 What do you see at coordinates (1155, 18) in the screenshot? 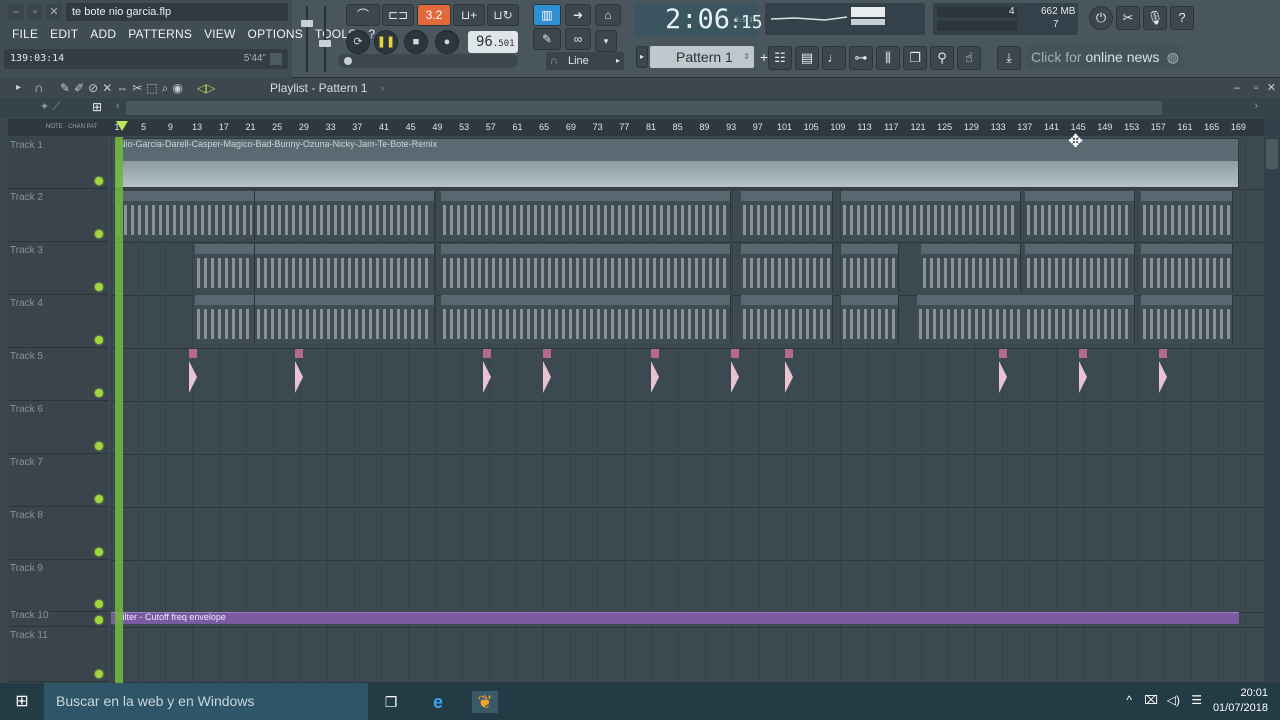
I see `microphone-icon: 🎙` at bounding box center [1155, 18].